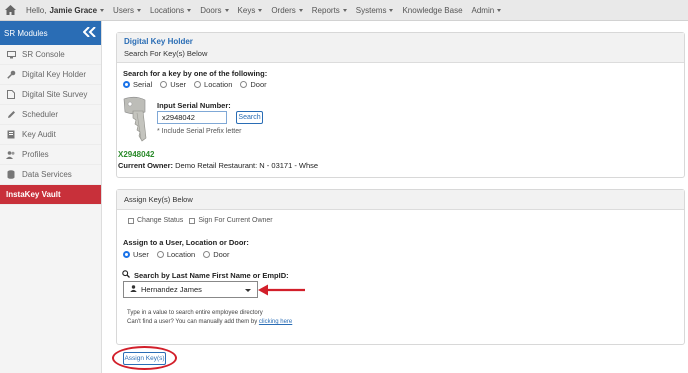 This screenshot has height=373, width=688. I want to click on nav-systems: Systems, so click(375, 10).